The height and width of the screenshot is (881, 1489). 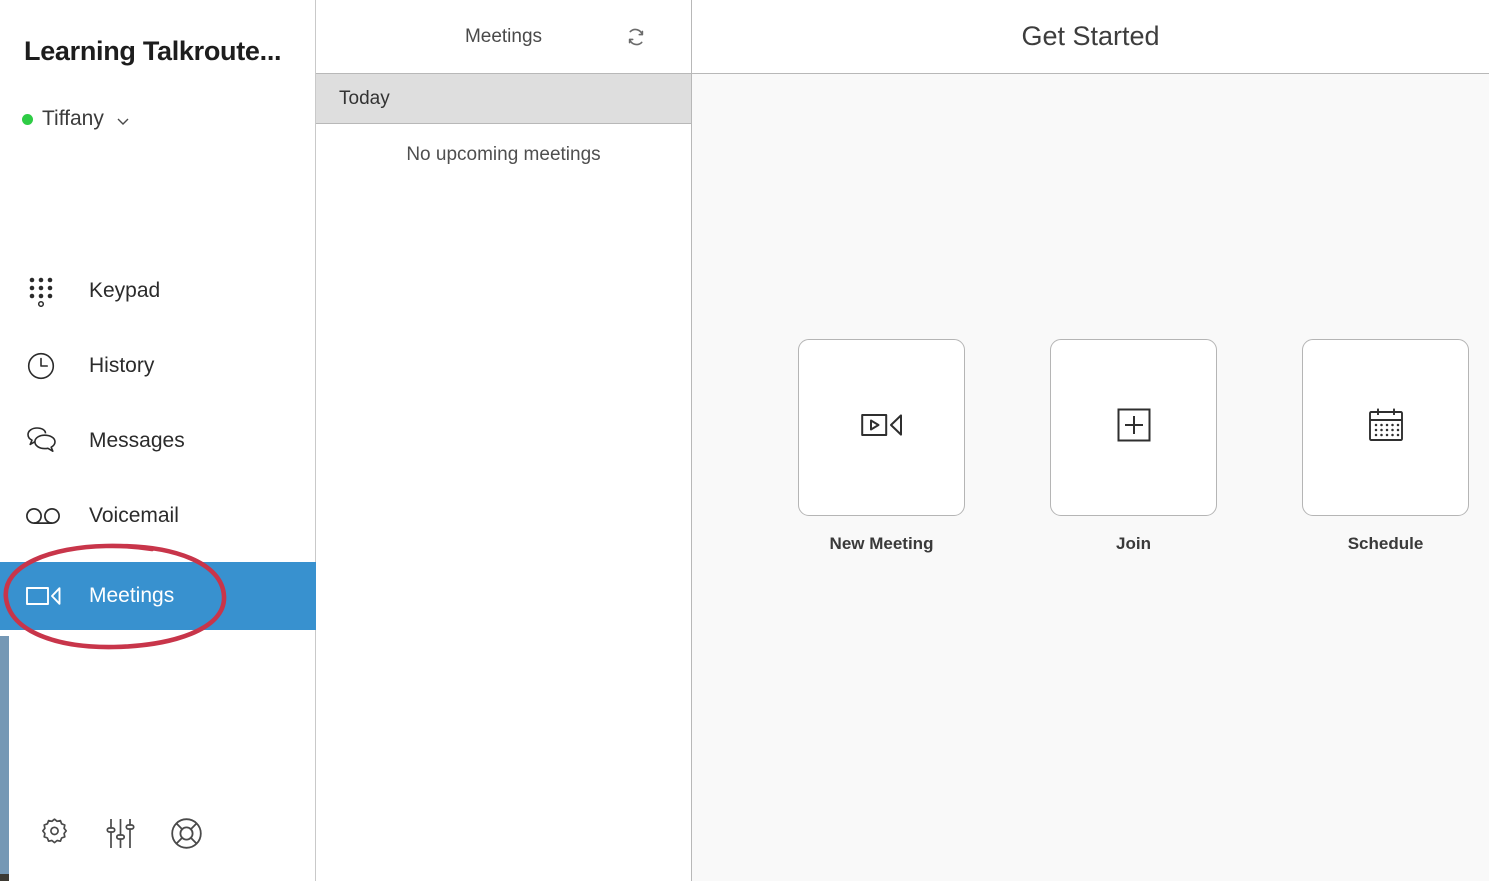 I want to click on gear-icon, so click(x=54, y=836).